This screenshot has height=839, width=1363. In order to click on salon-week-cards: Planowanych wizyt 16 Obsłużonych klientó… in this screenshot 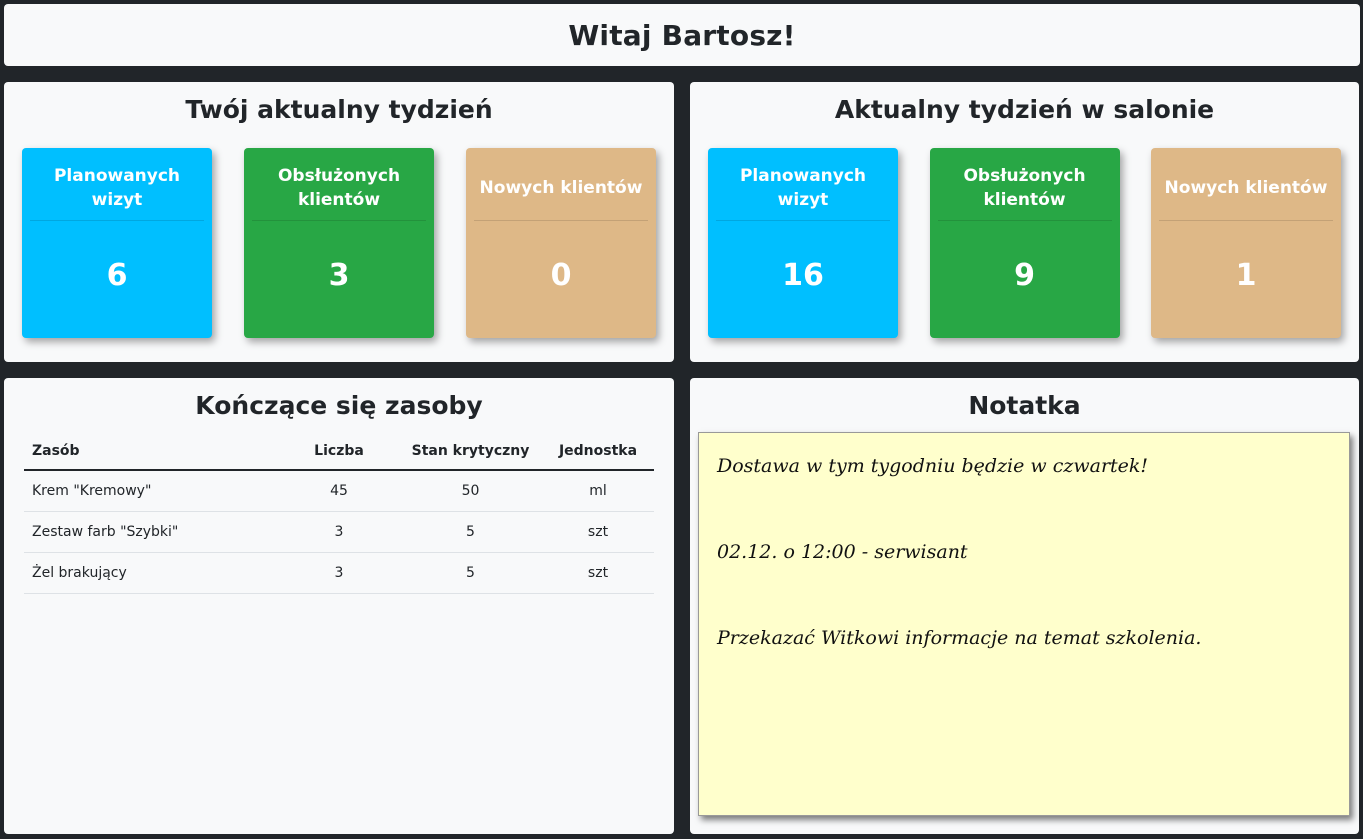, I will do `click(1024, 243)`.